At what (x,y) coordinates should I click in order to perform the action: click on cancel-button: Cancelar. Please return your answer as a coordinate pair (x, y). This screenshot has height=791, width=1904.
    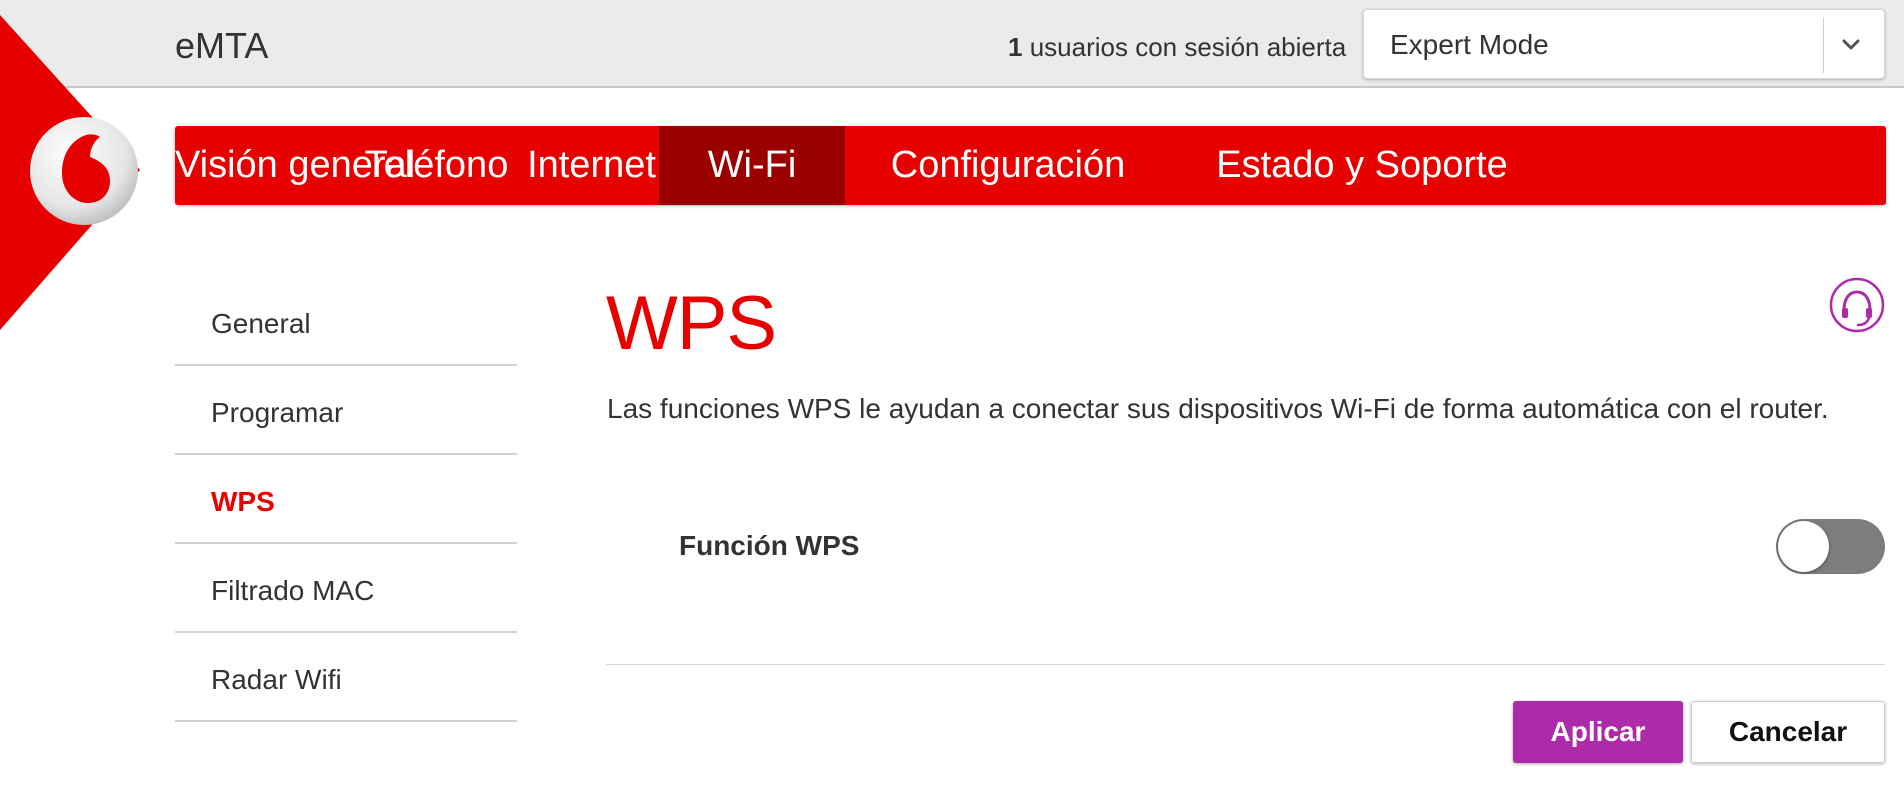
    Looking at the image, I should click on (1788, 732).